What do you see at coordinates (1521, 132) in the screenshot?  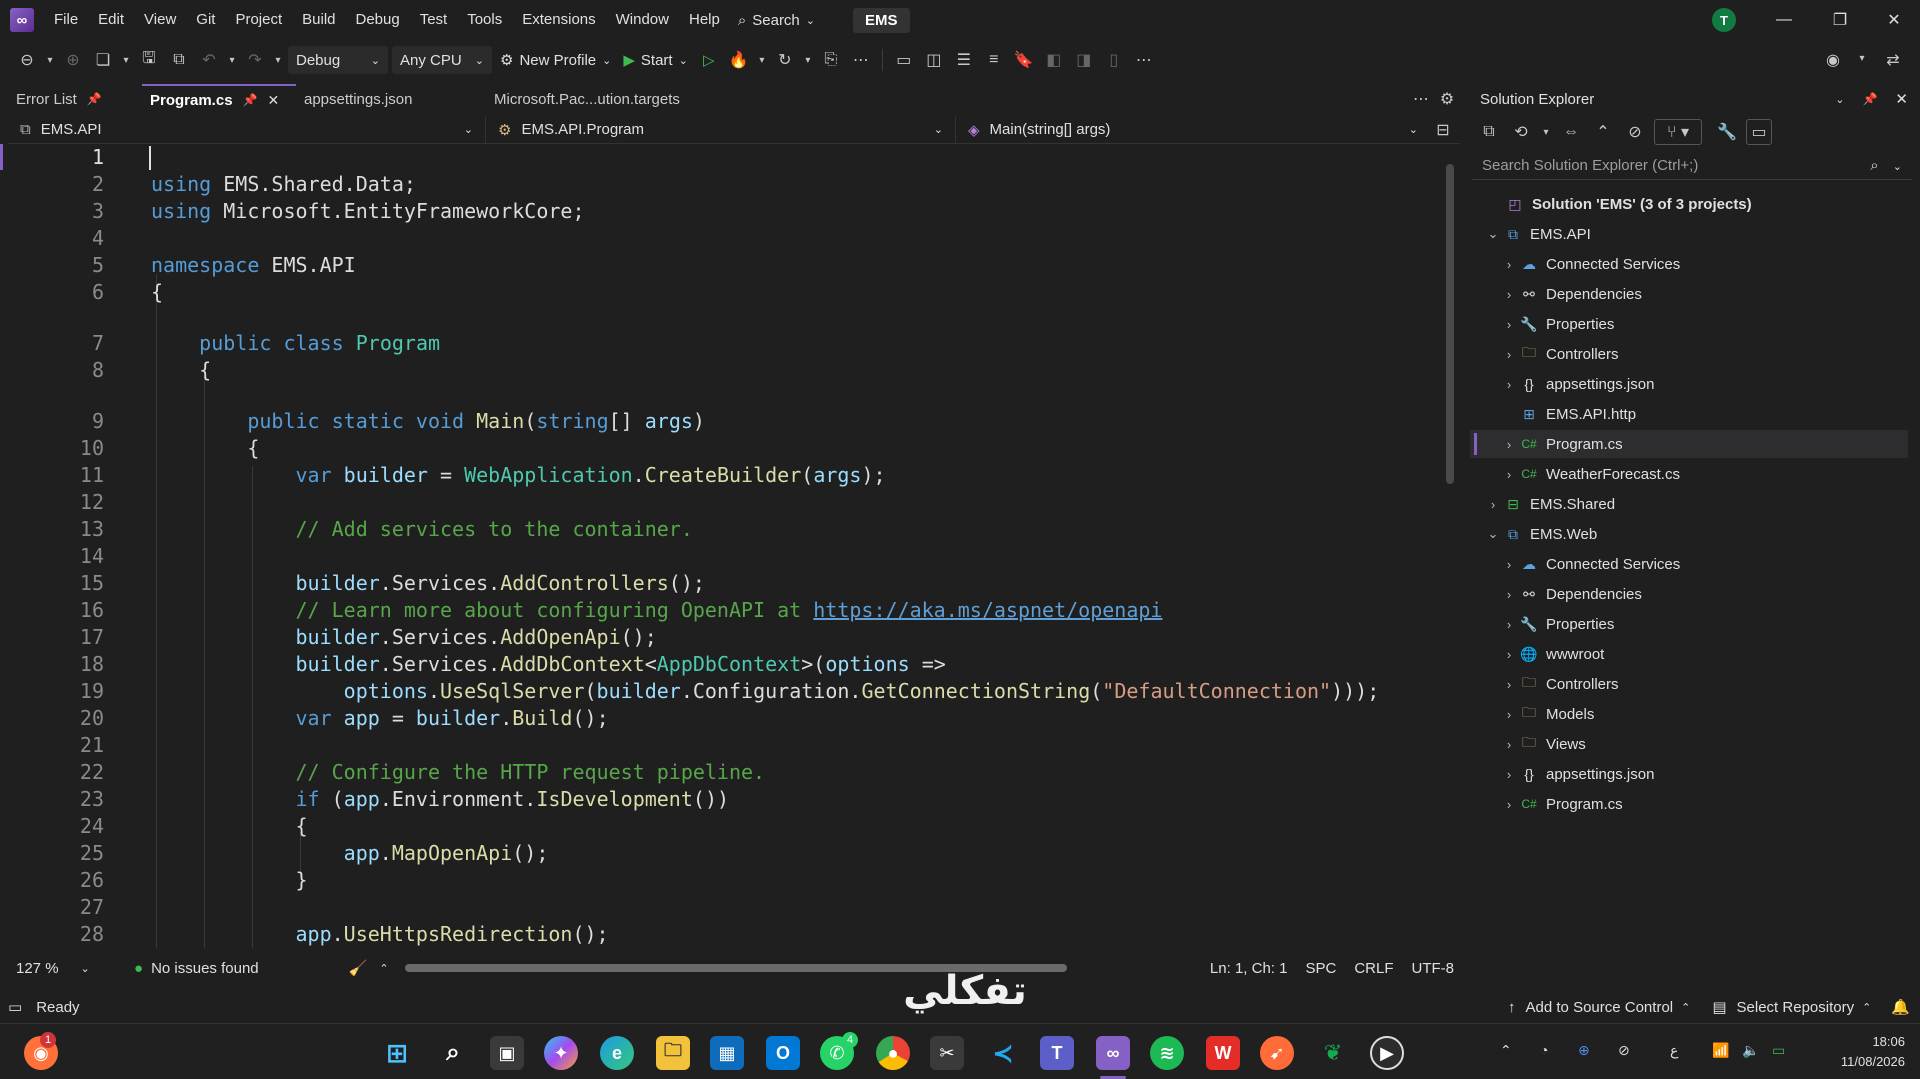 I see `history-icon: ⟲` at bounding box center [1521, 132].